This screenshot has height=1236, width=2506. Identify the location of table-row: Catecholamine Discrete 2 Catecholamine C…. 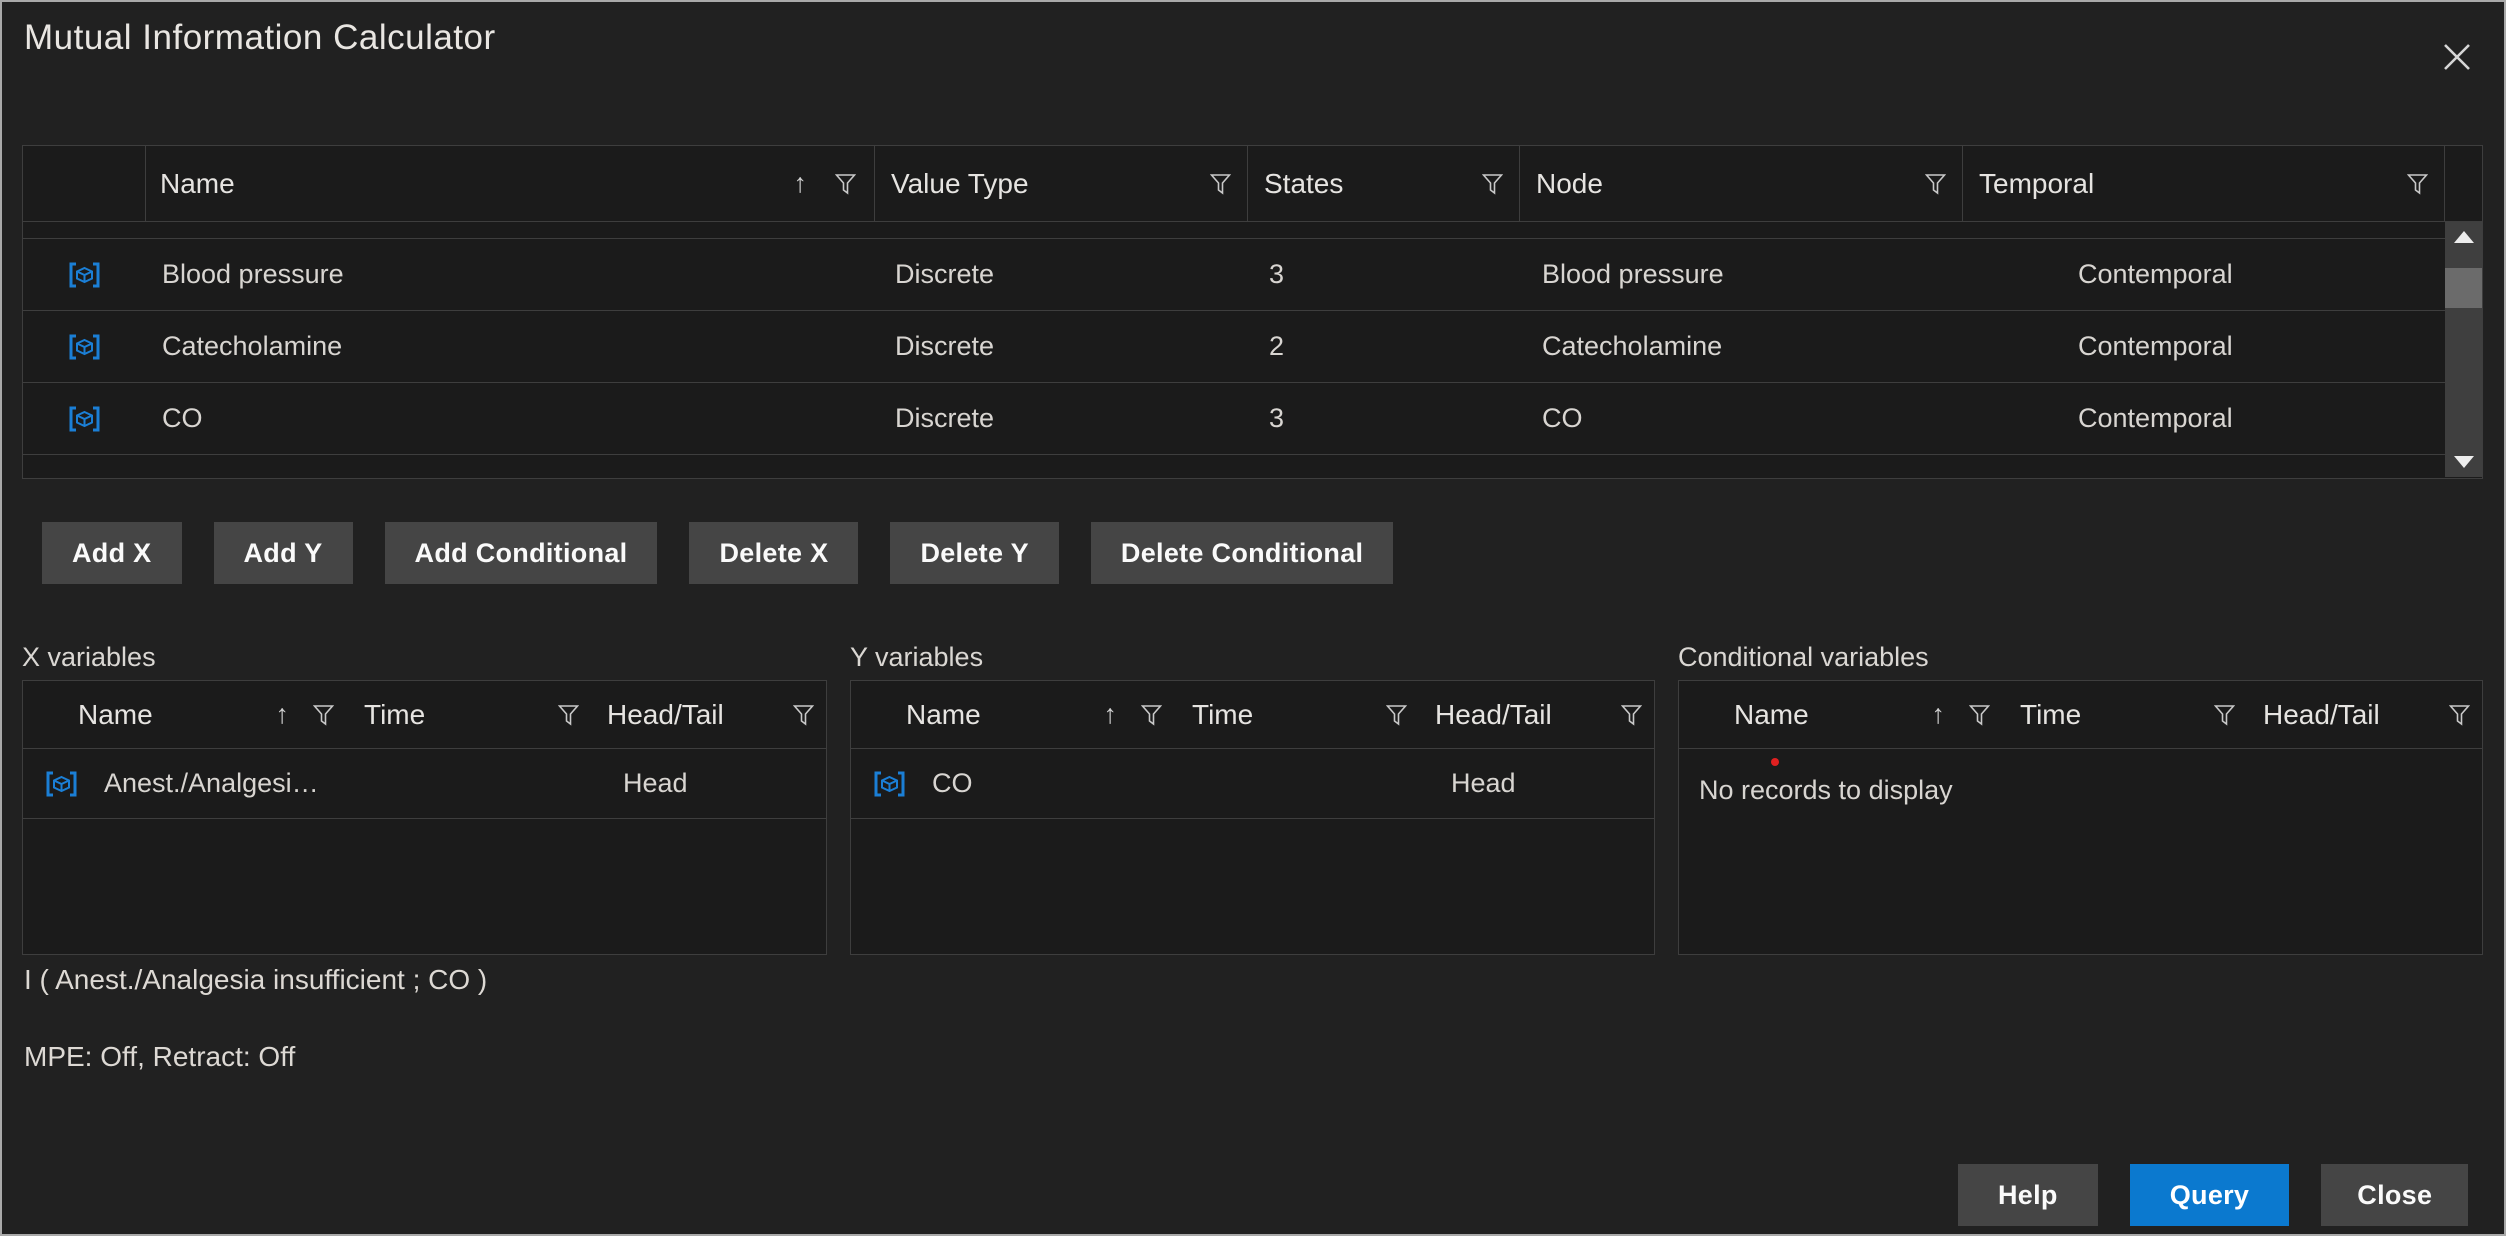
(1252, 347).